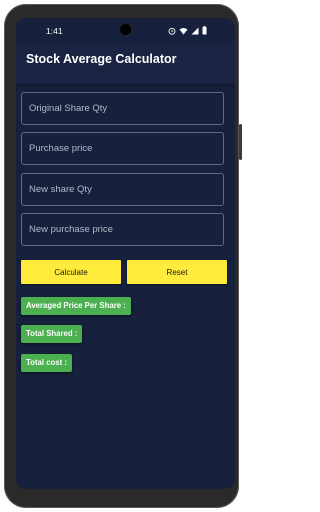 The height and width of the screenshot is (512, 320). What do you see at coordinates (71, 272) in the screenshot?
I see `calculate-button: Calculate` at bounding box center [71, 272].